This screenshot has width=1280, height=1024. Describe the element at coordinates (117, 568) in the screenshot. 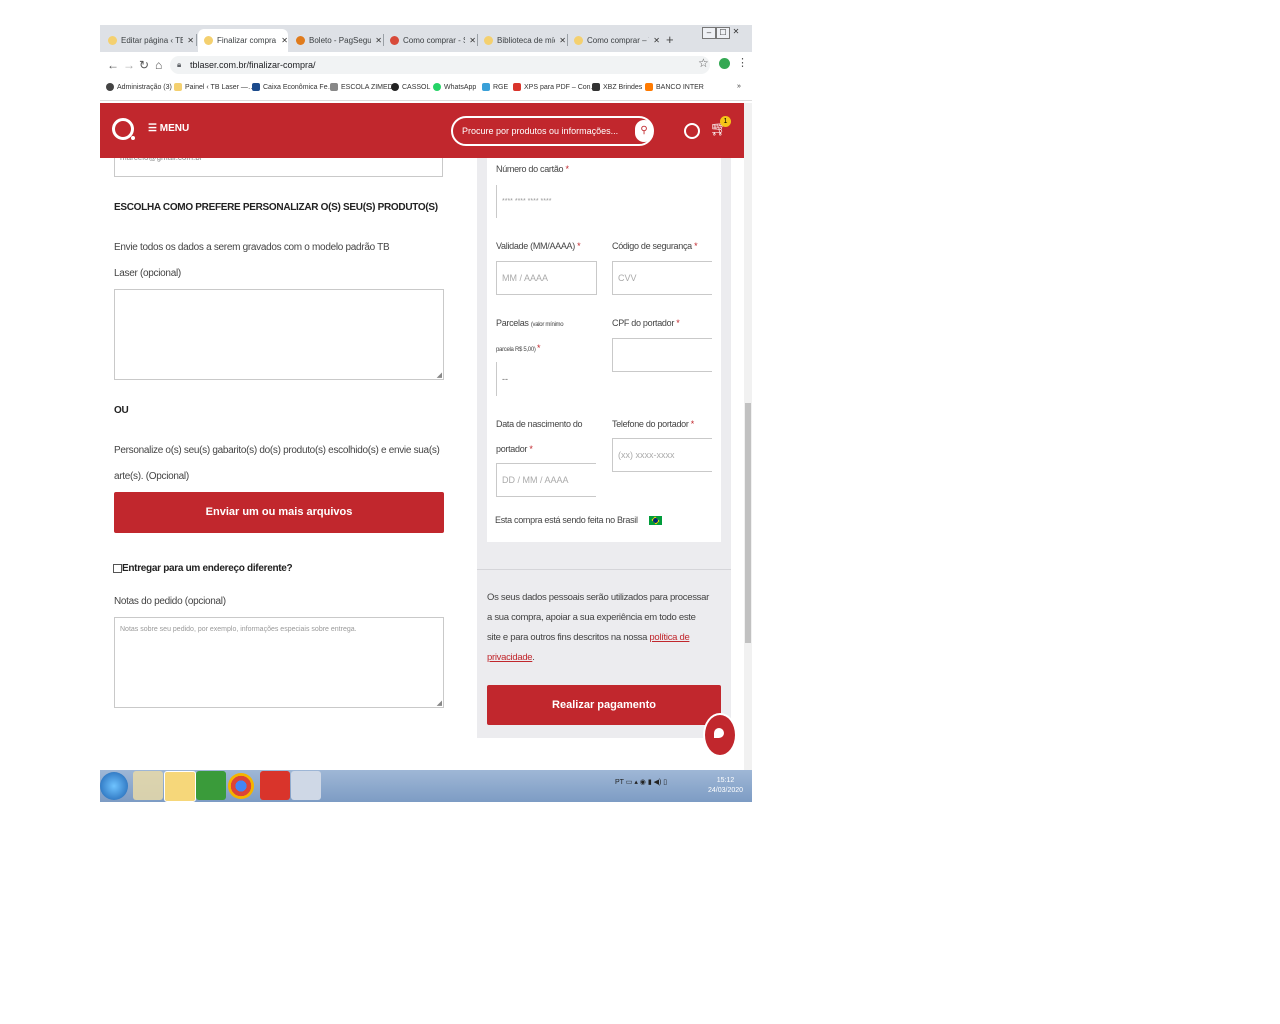

I see `different-address-checkbox` at that location.